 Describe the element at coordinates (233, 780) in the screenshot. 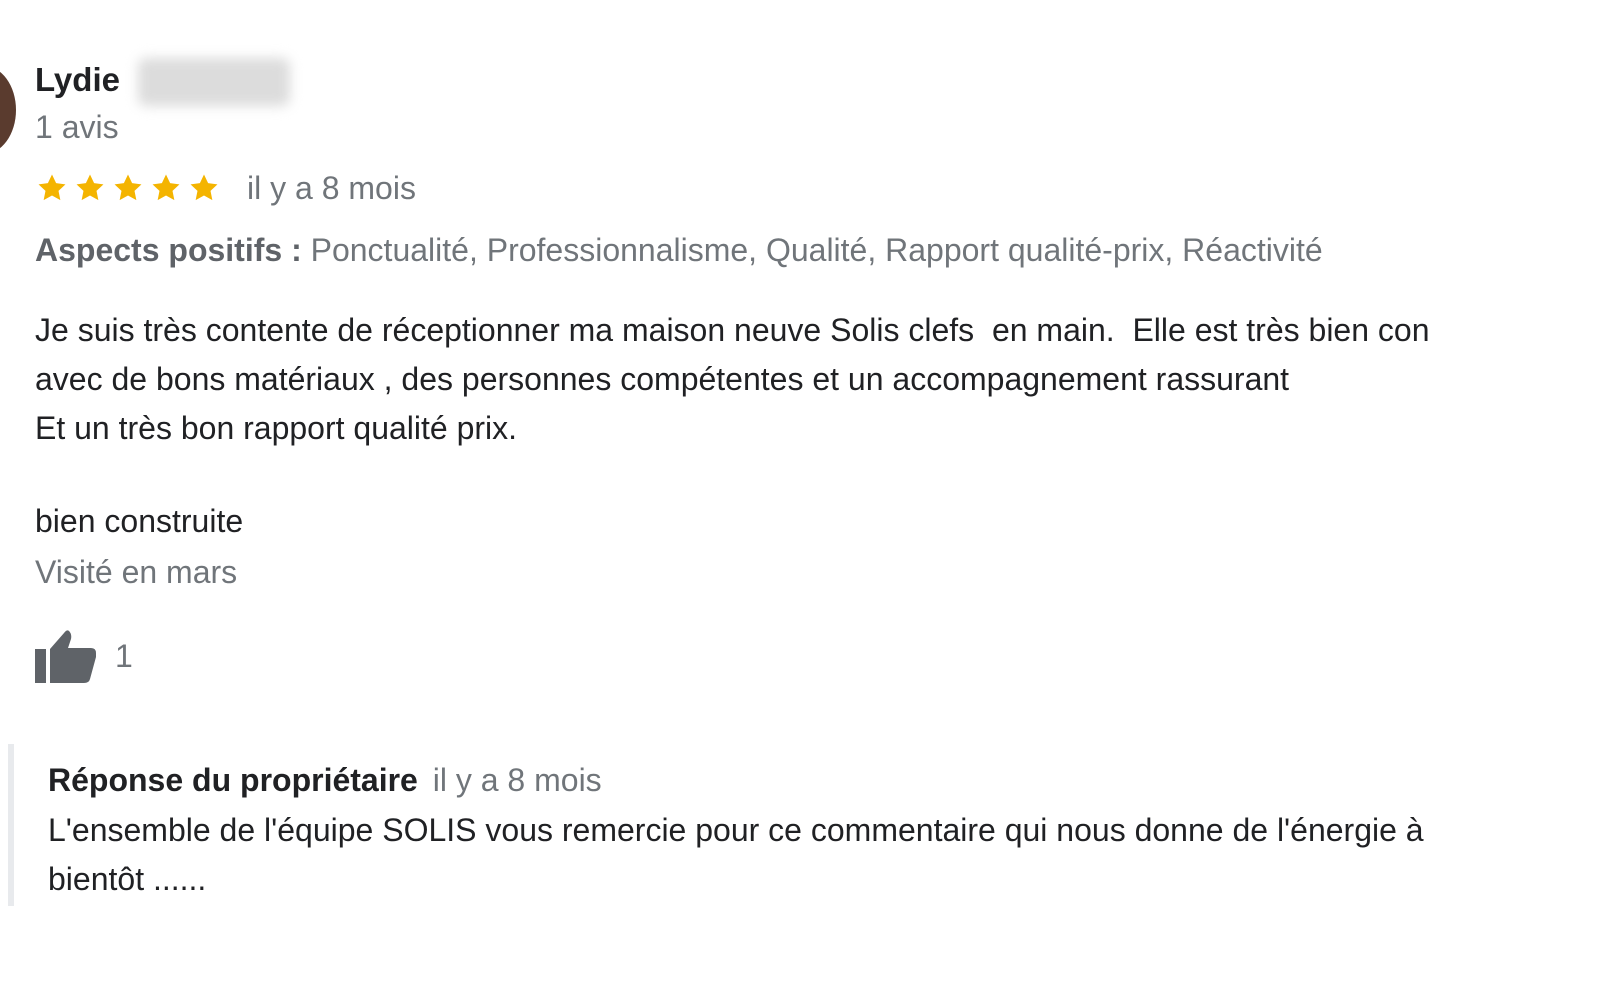

I see `owner-reply-title: Réponse du propriétaire` at that location.